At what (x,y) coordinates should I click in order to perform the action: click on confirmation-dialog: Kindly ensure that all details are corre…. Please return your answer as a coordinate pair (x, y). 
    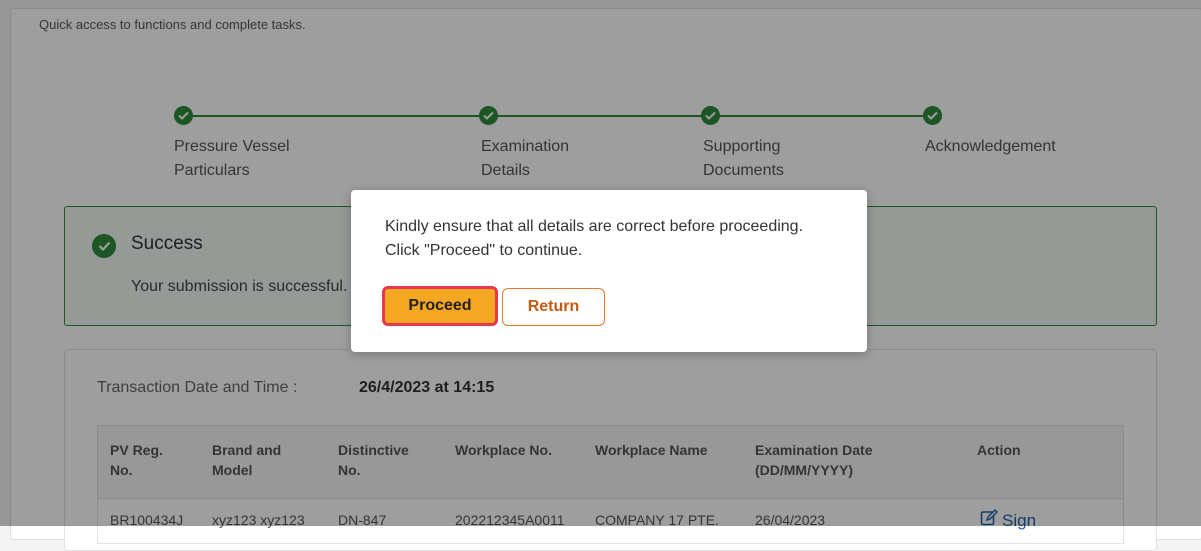
    Looking at the image, I should click on (609, 271).